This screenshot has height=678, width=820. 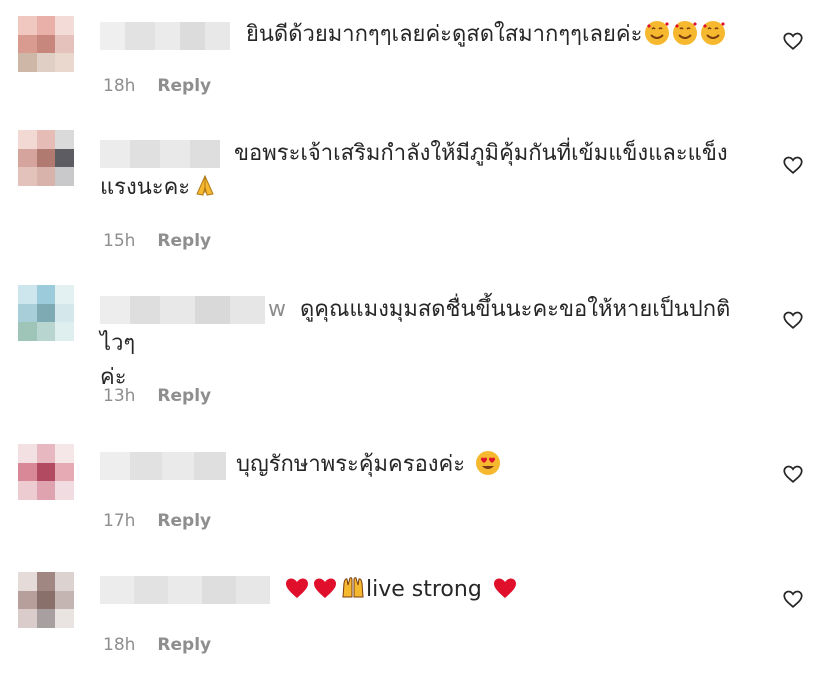 I want to click on comment-timestamp: 17h, so click(x=119, y=521).